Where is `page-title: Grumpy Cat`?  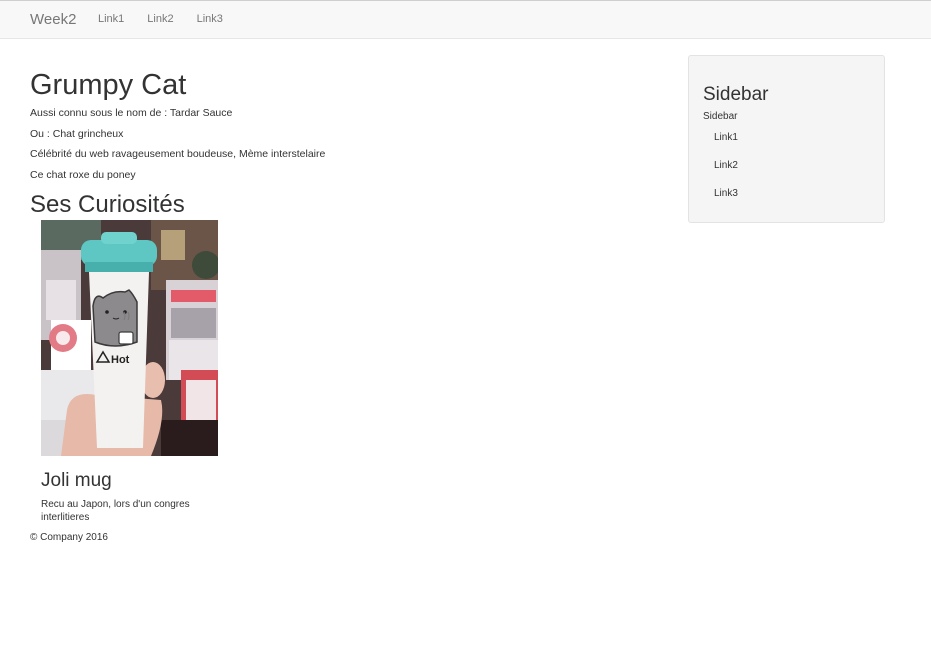 page-title: Grumpy Cat is located at coordinates (108, 85).